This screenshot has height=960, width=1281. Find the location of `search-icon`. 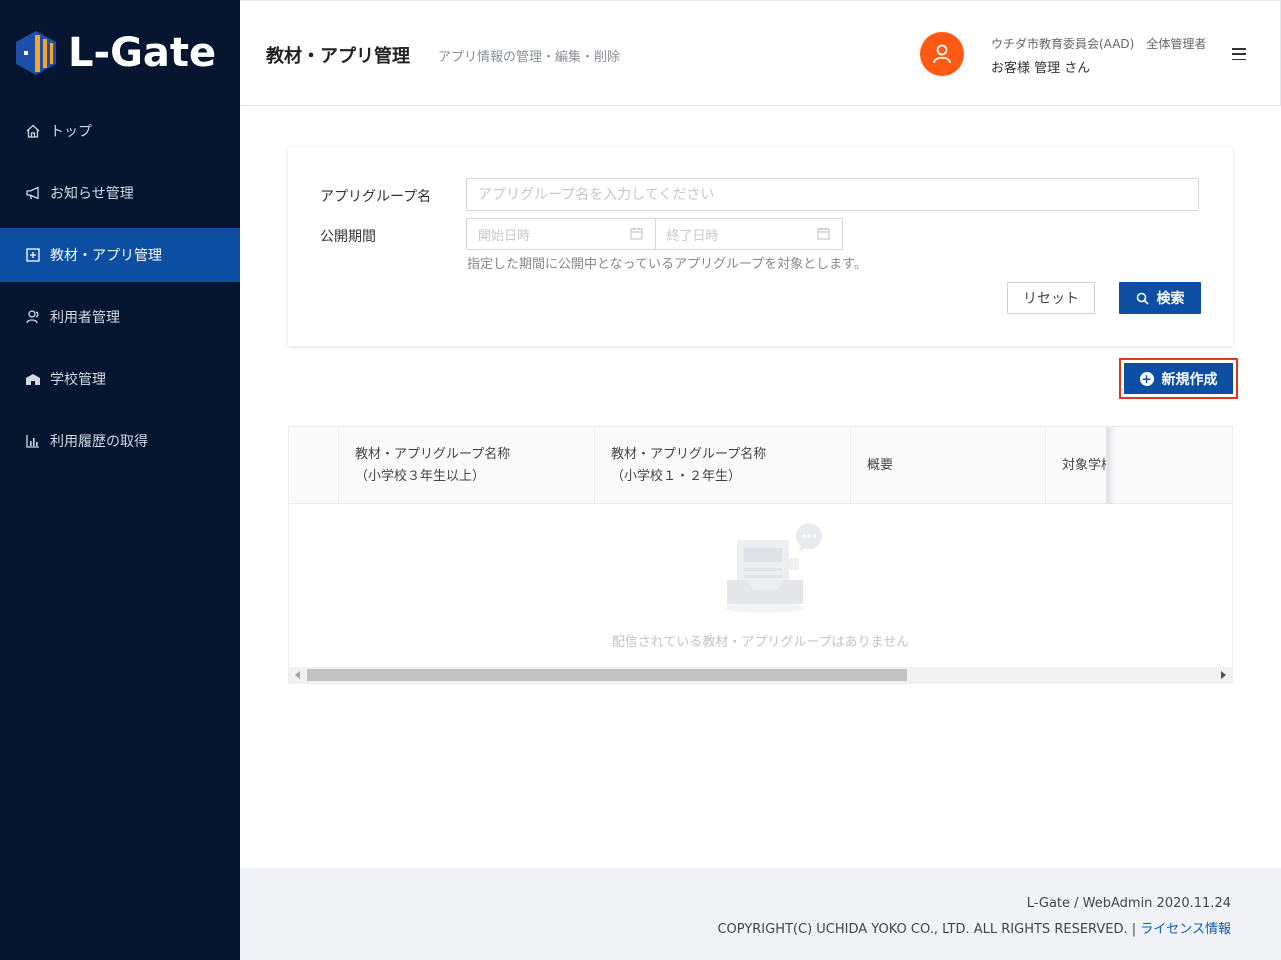

search-icon is located at coordinates (1142, 298).